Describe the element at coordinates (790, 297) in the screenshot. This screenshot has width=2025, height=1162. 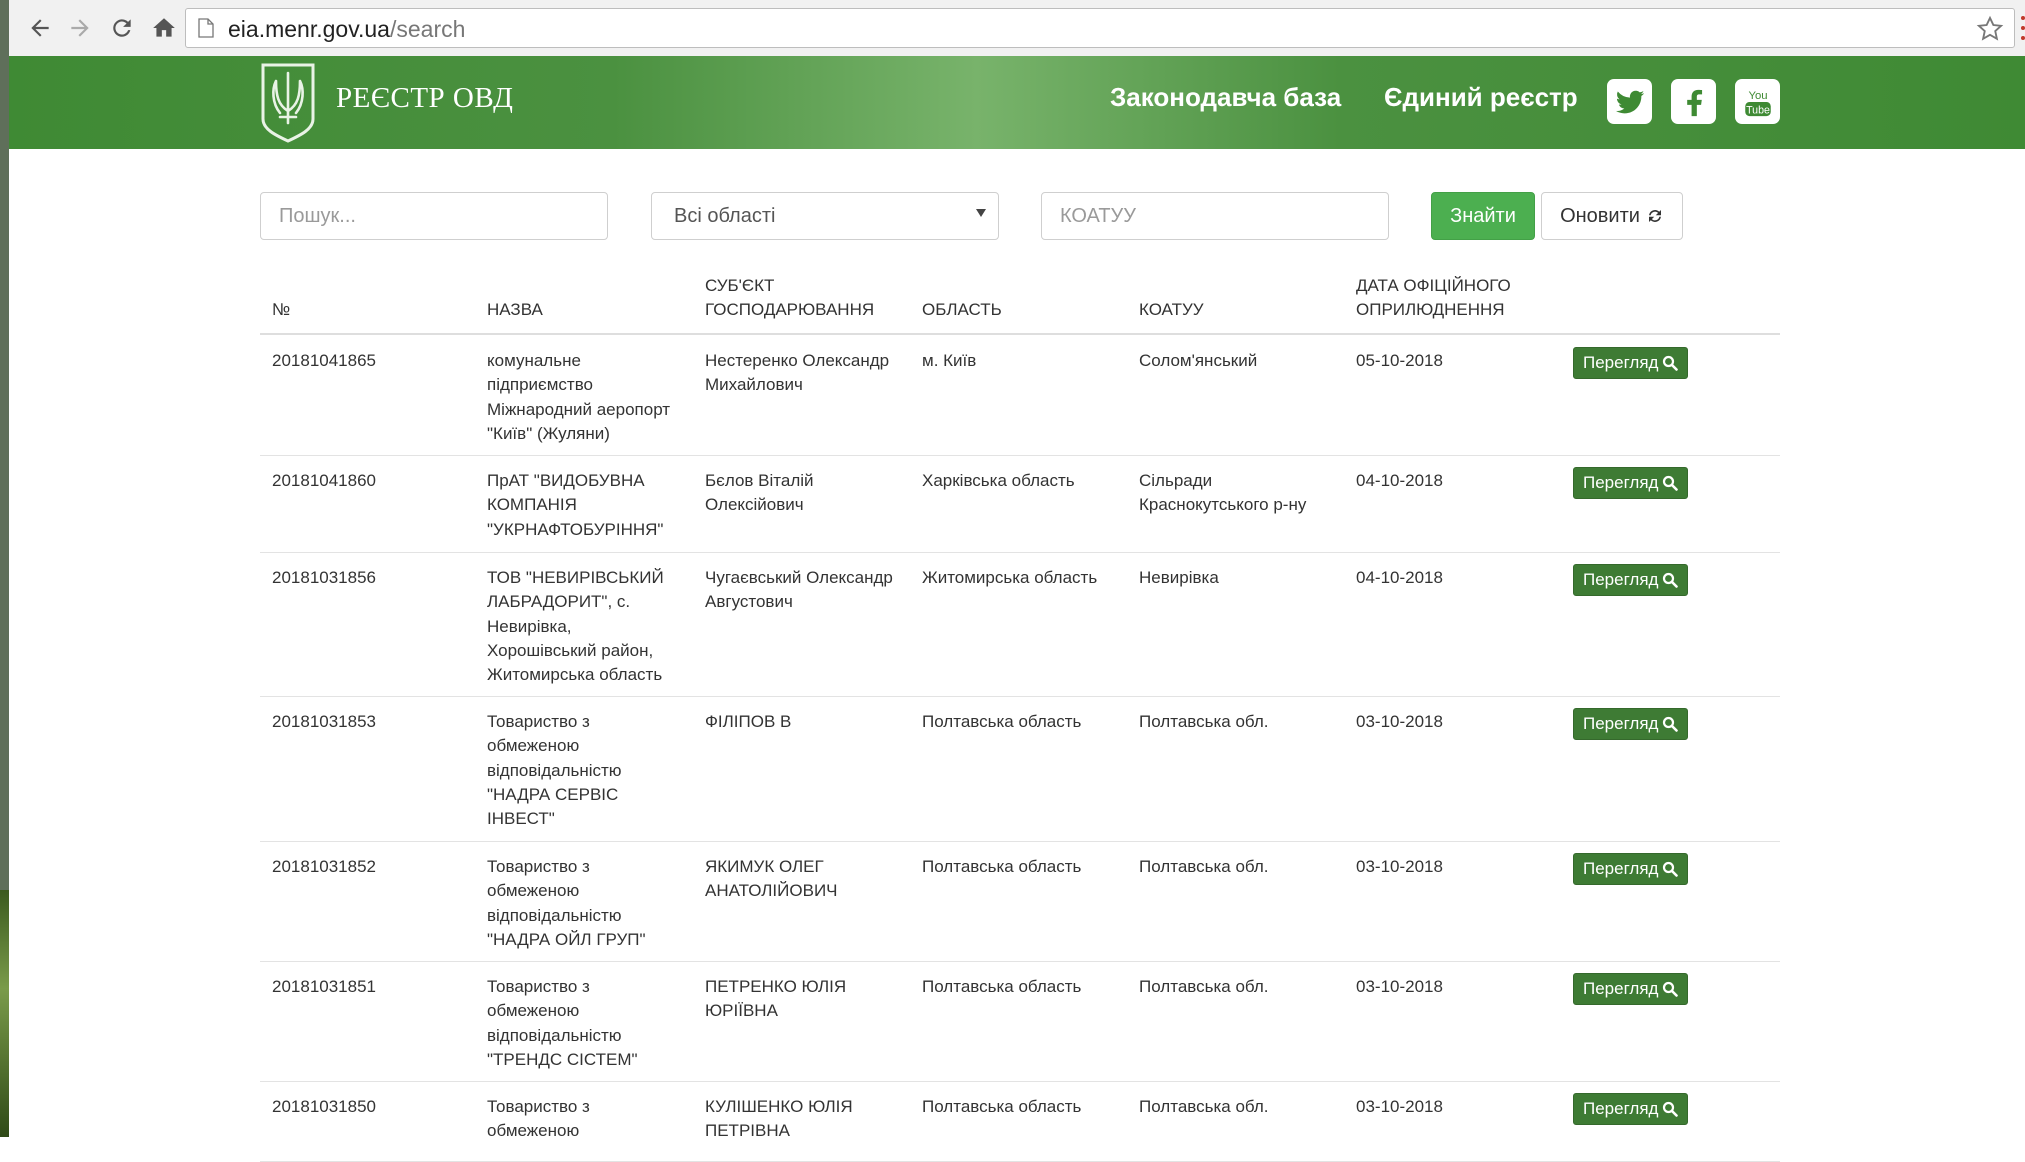
I see `col-header-subject: СУБ'ЄКТ ГОСПОДАРЮВАННЯ` at that location.